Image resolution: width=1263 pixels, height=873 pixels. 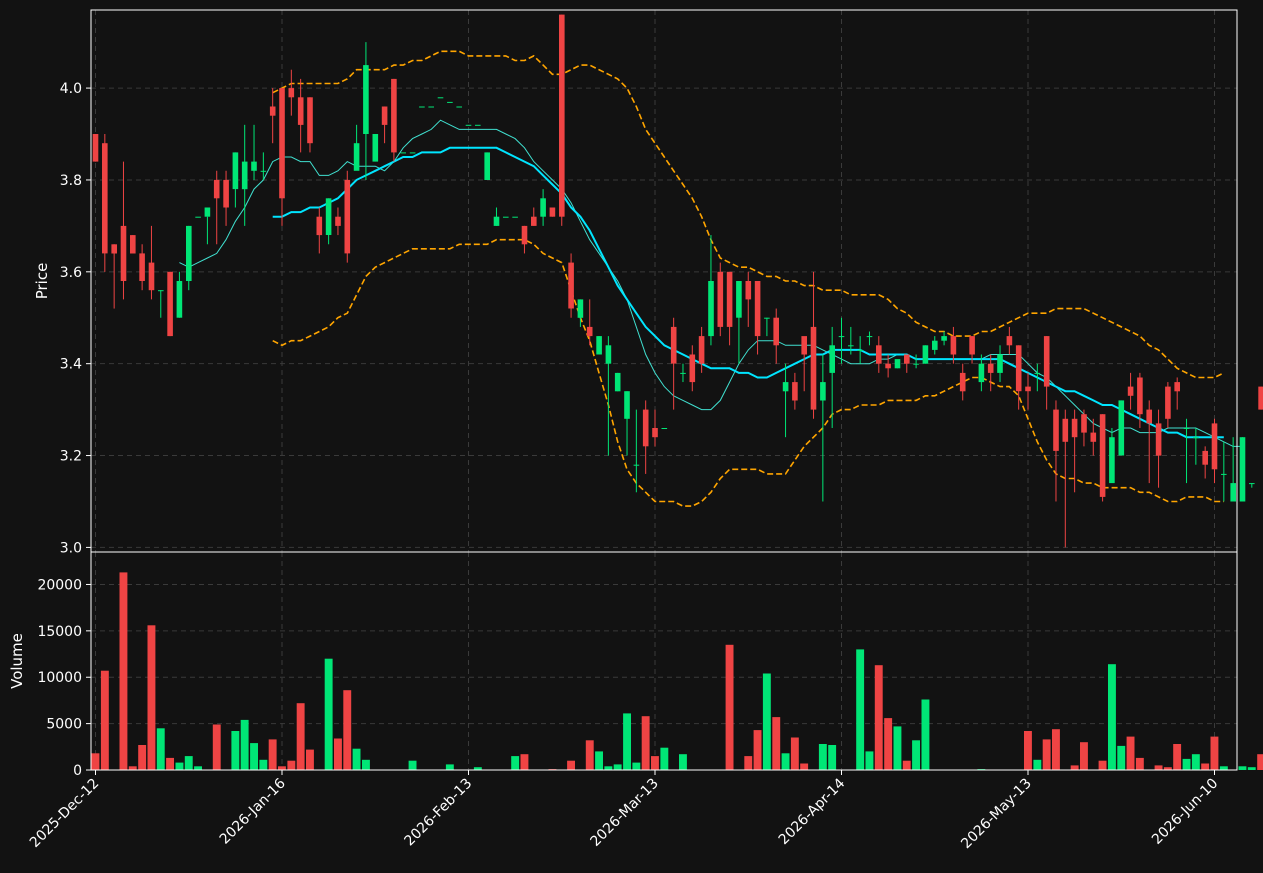 I want to click on x-tick-label: 2025-Dec-12, so click(x=64, y=813).